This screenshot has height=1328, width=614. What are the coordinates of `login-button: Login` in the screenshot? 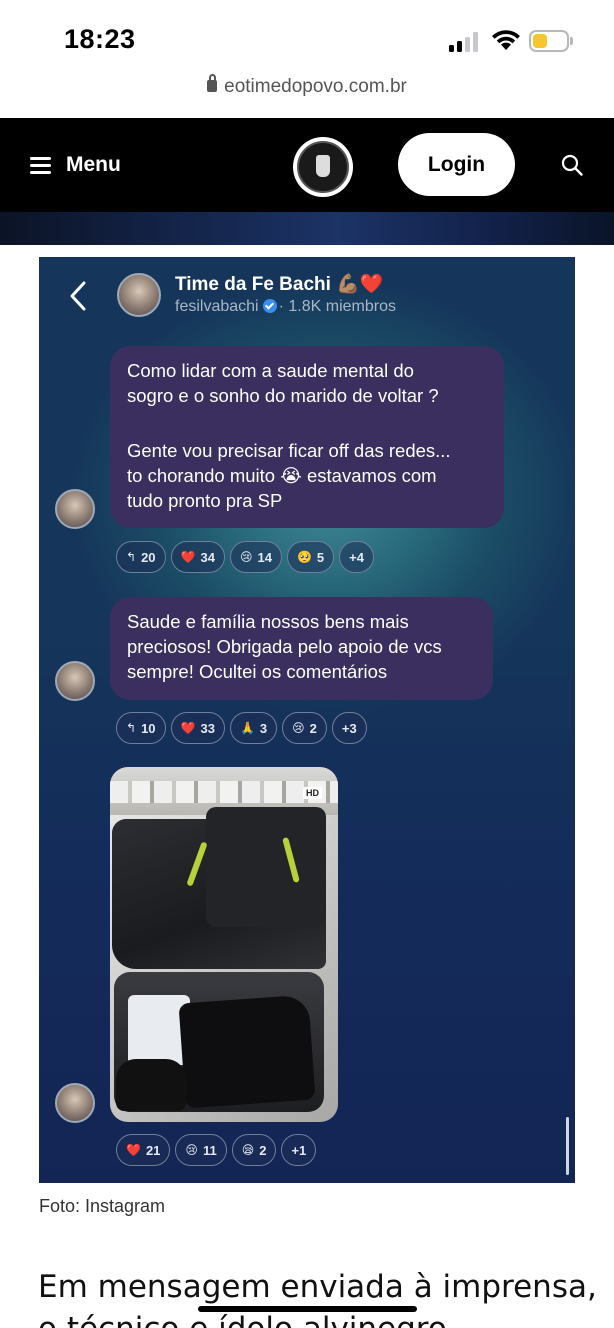 It's located at (456, 164).